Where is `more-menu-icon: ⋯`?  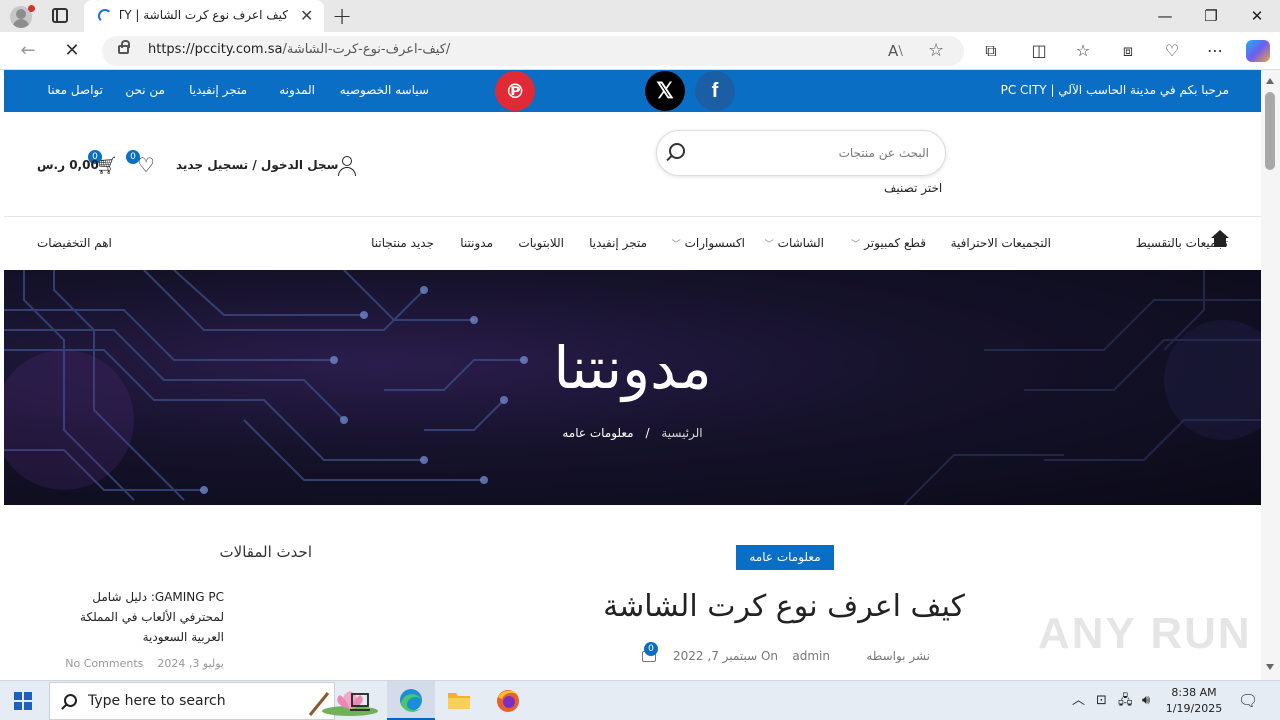
more-menu-icon: ⋯ is located at coordinates (1215, 51).